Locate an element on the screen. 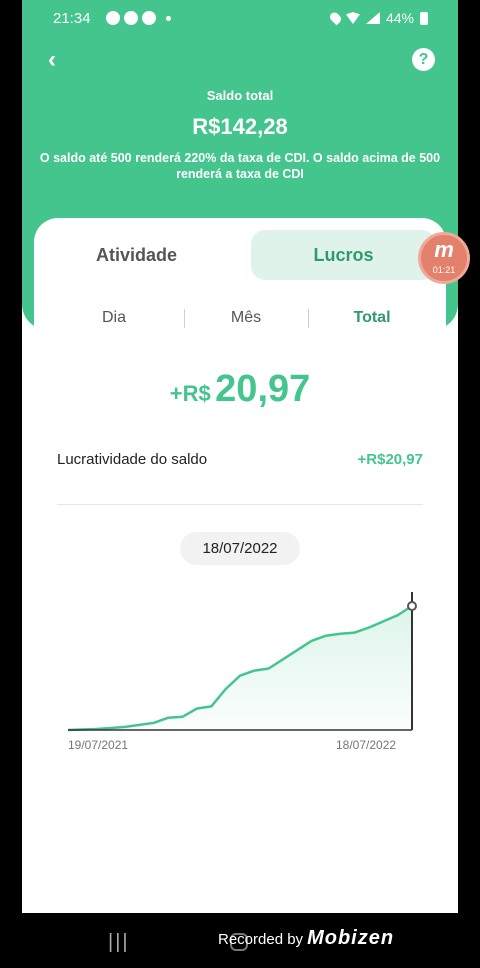 The width and height of the screenshot is (480, 968). watermark-brand: Mobizen is located at coordinates (351, 938).